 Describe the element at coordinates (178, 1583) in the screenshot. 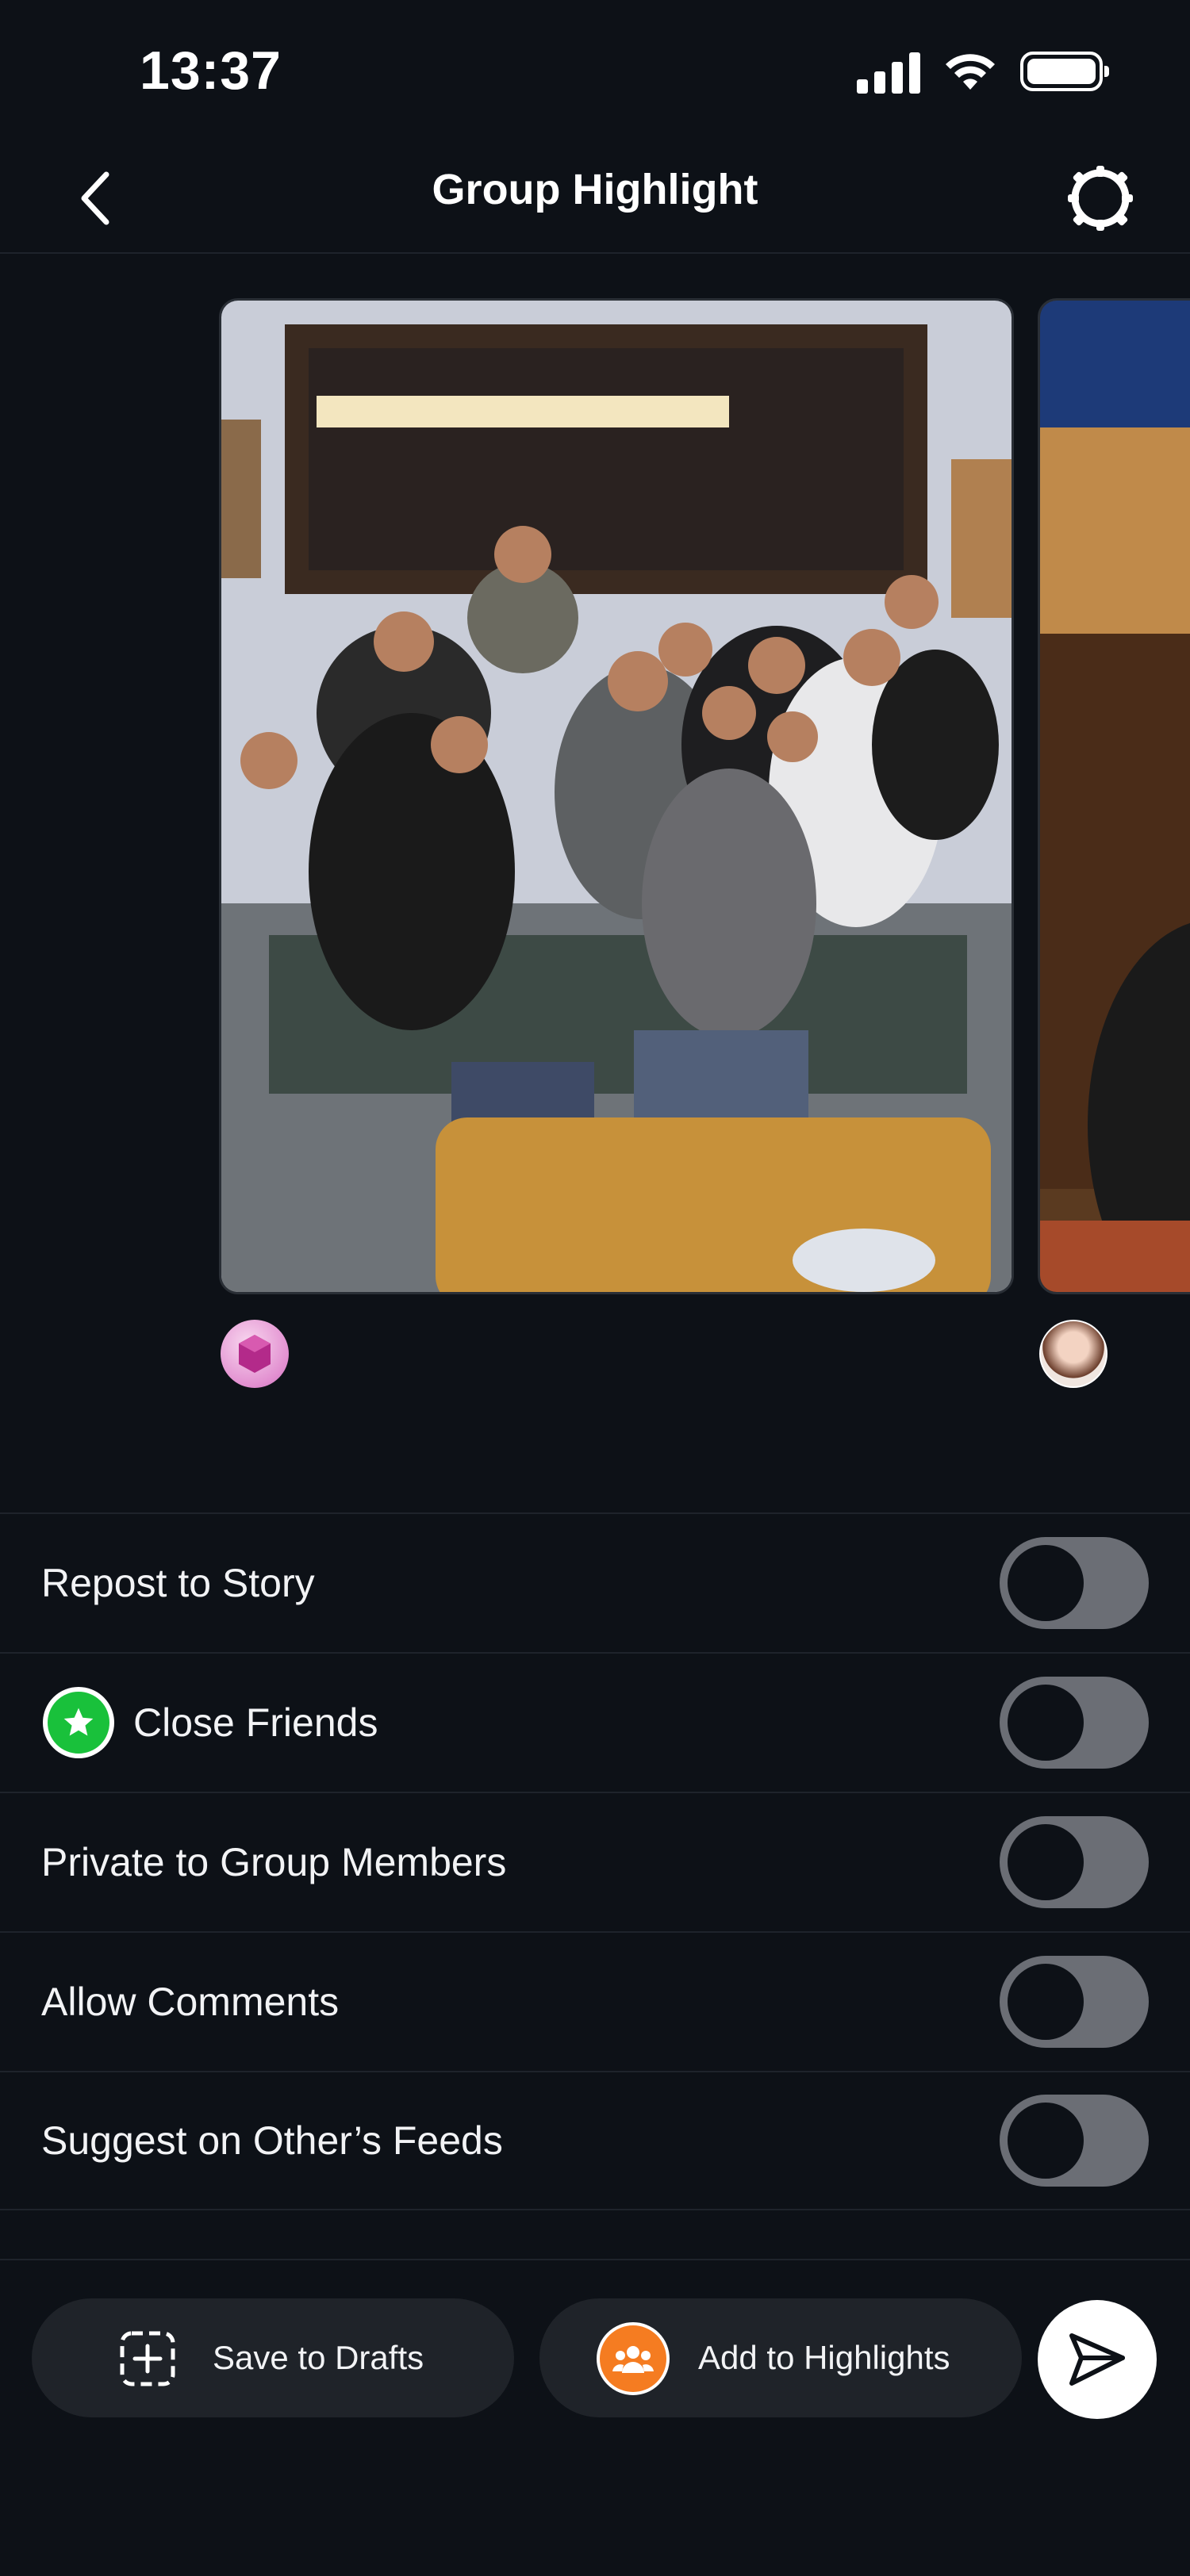

I see `setting-label: Repost to Story` at that location.